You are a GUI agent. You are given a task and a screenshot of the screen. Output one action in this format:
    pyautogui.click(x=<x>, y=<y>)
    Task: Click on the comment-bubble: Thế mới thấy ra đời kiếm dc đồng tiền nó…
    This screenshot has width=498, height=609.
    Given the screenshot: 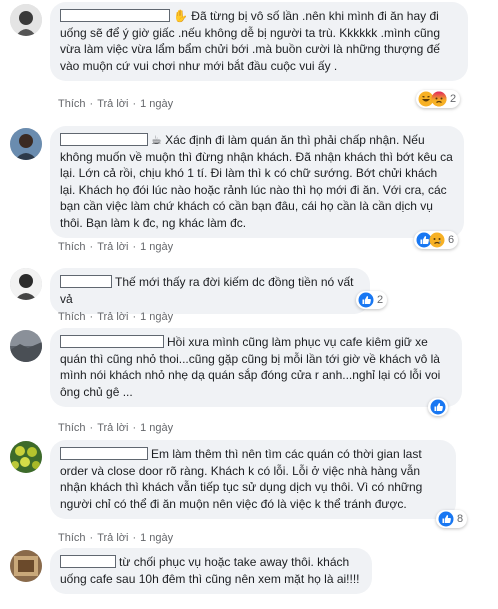 What is the action you would take?
    pyautogui.click(x=210, y=291)
    